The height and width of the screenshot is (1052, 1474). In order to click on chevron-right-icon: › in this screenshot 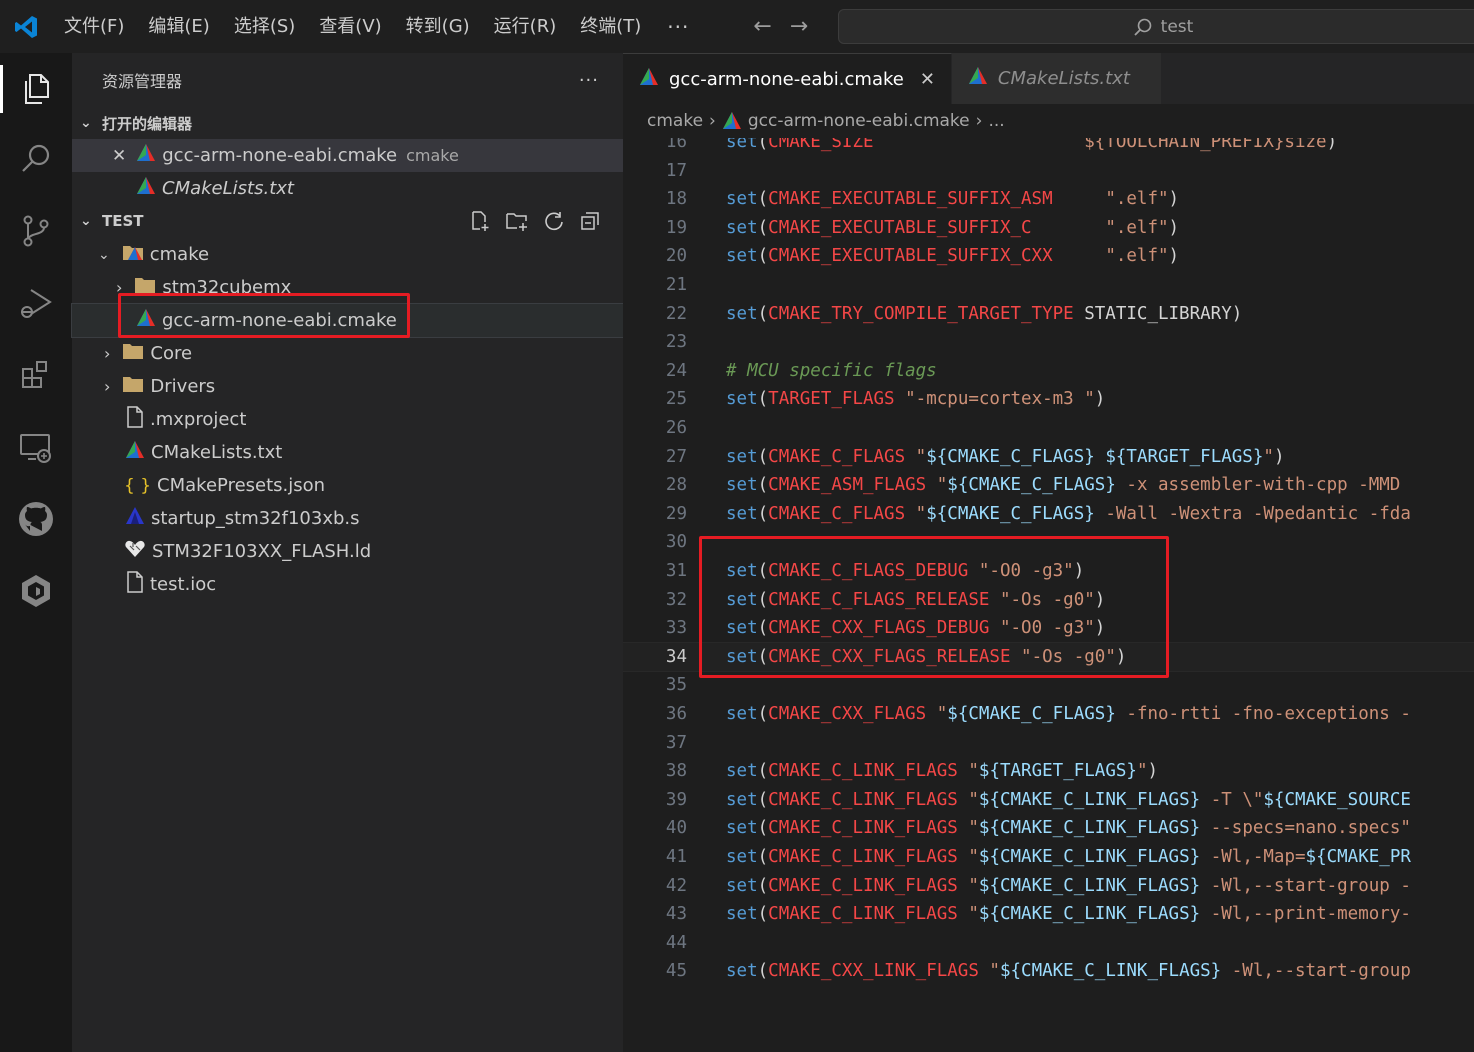, I will do `click(979, 121)`.